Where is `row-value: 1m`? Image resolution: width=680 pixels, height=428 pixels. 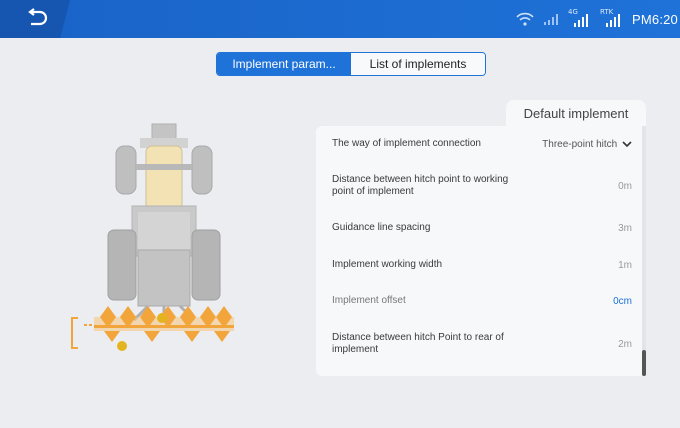 row-value: 1m is located at coordinates (625, 265).